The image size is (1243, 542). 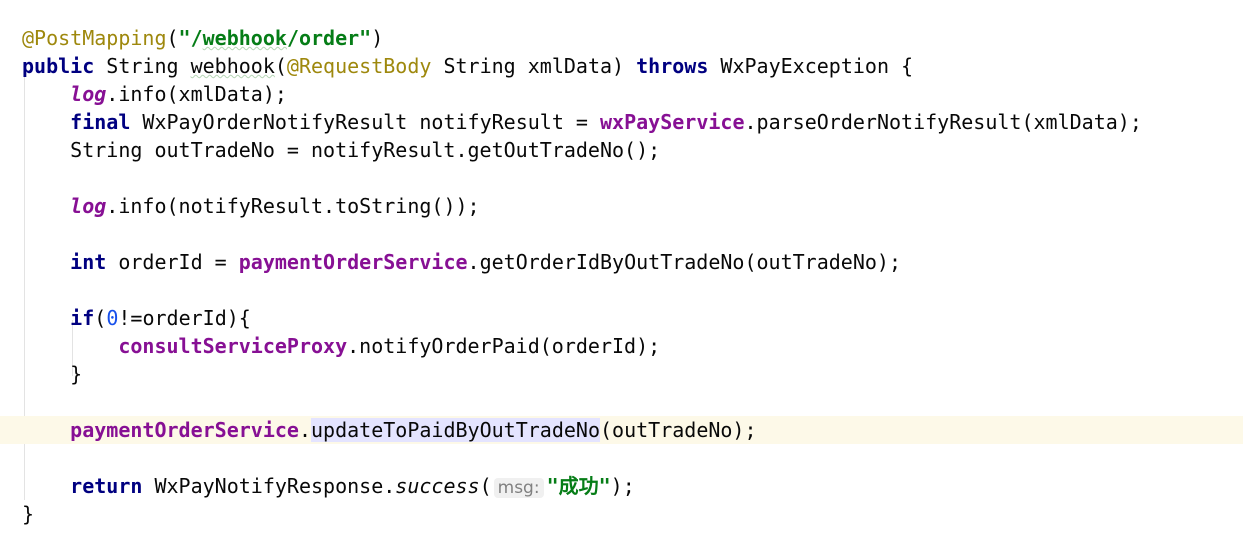 What do you see at coordinates (811, 66) in the screenshot?
I see `code-token: WxPayException {` at bounding box center [811, 66].